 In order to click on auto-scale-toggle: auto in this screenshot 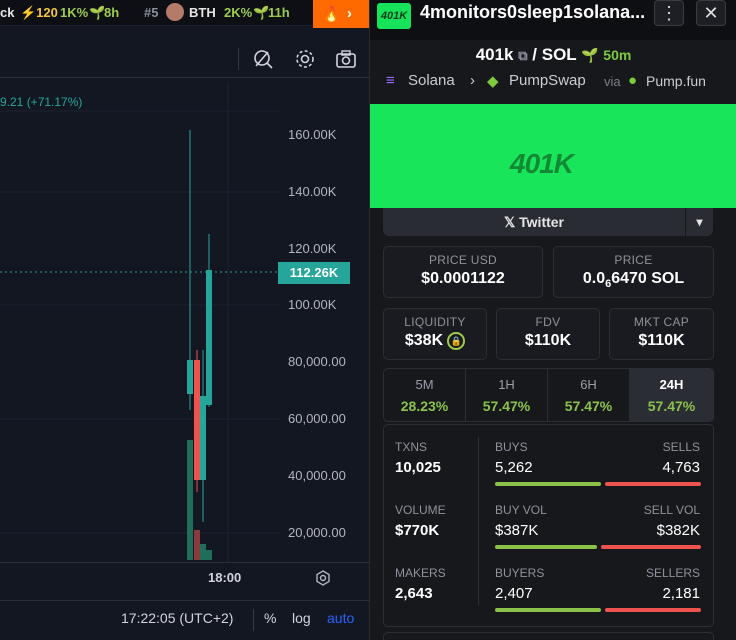, I will do `click(340, 618)`.